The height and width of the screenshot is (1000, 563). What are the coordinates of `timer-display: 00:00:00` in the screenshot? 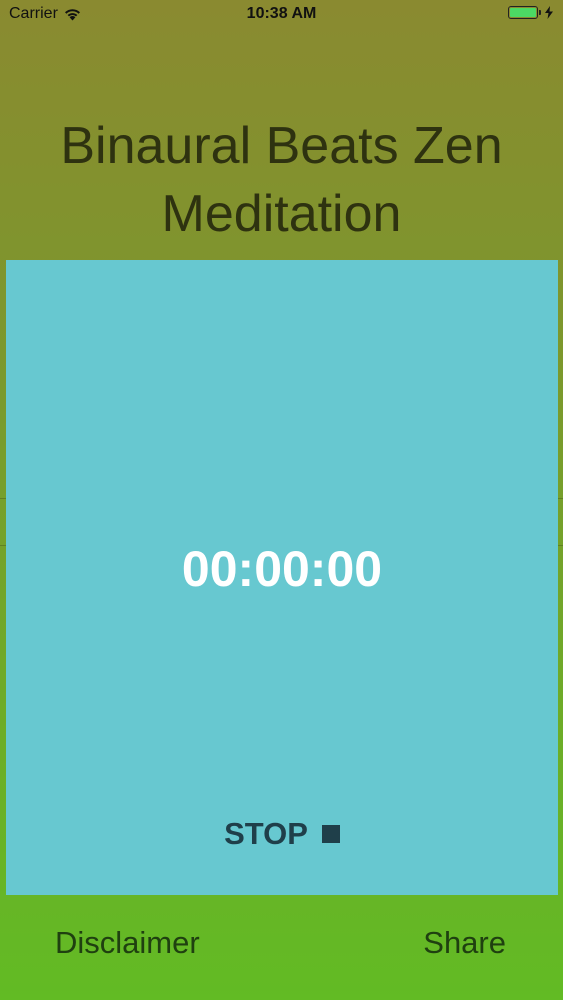 It's located at (282, 569).